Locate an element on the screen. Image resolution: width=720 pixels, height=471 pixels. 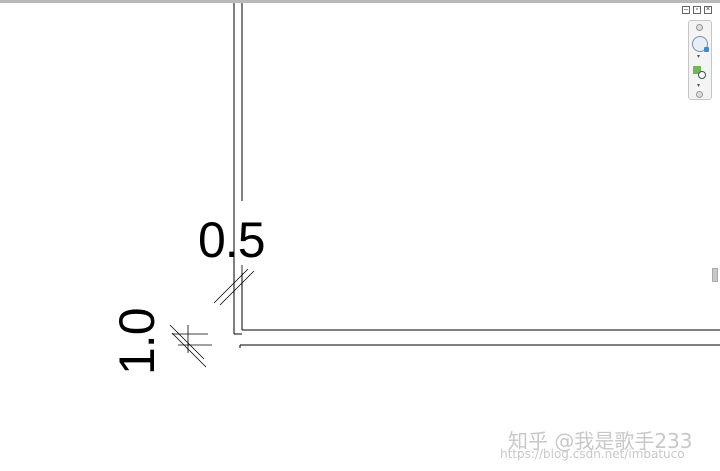
magnifier-icon is located at coordinates (702, 75).